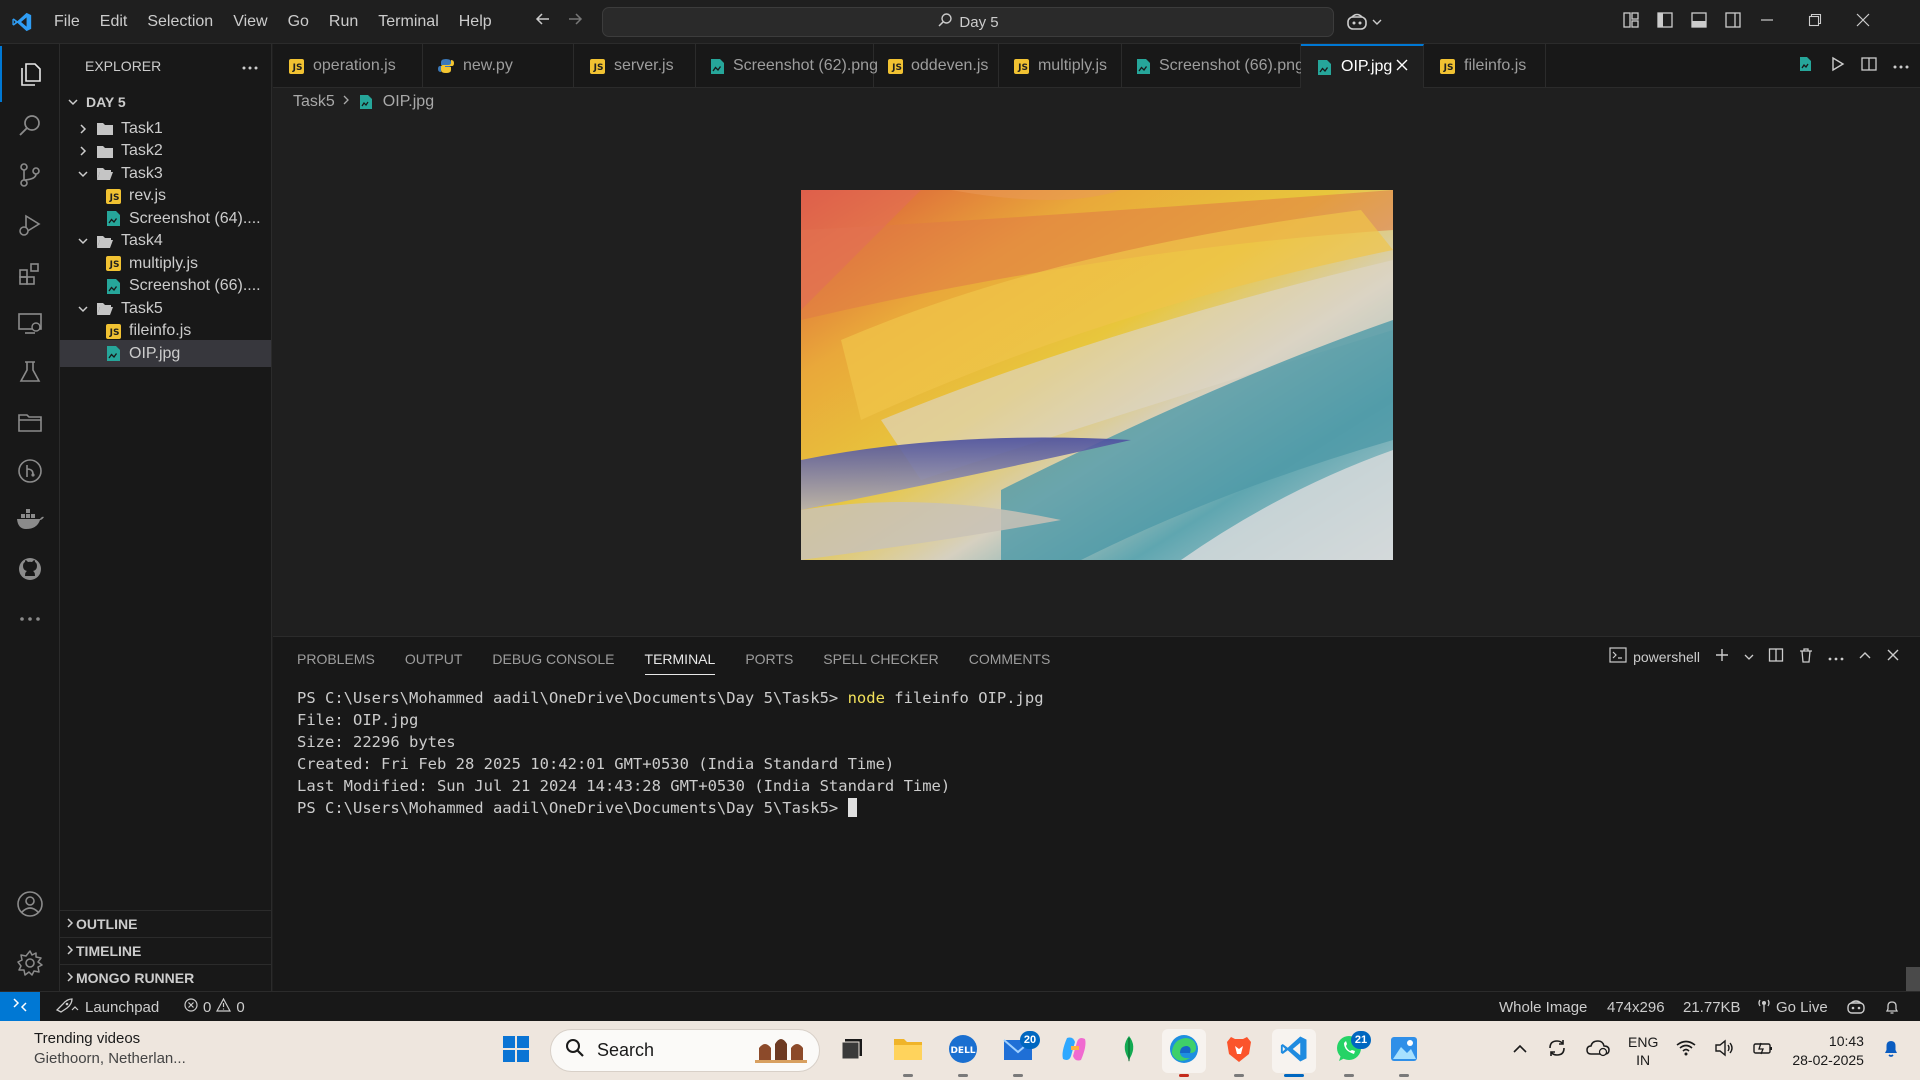 This screenshot has height=1080, width=1920. Describe the element at coordinates (298, 22) in the screenshot. I see `menu-go: Go` at that location.